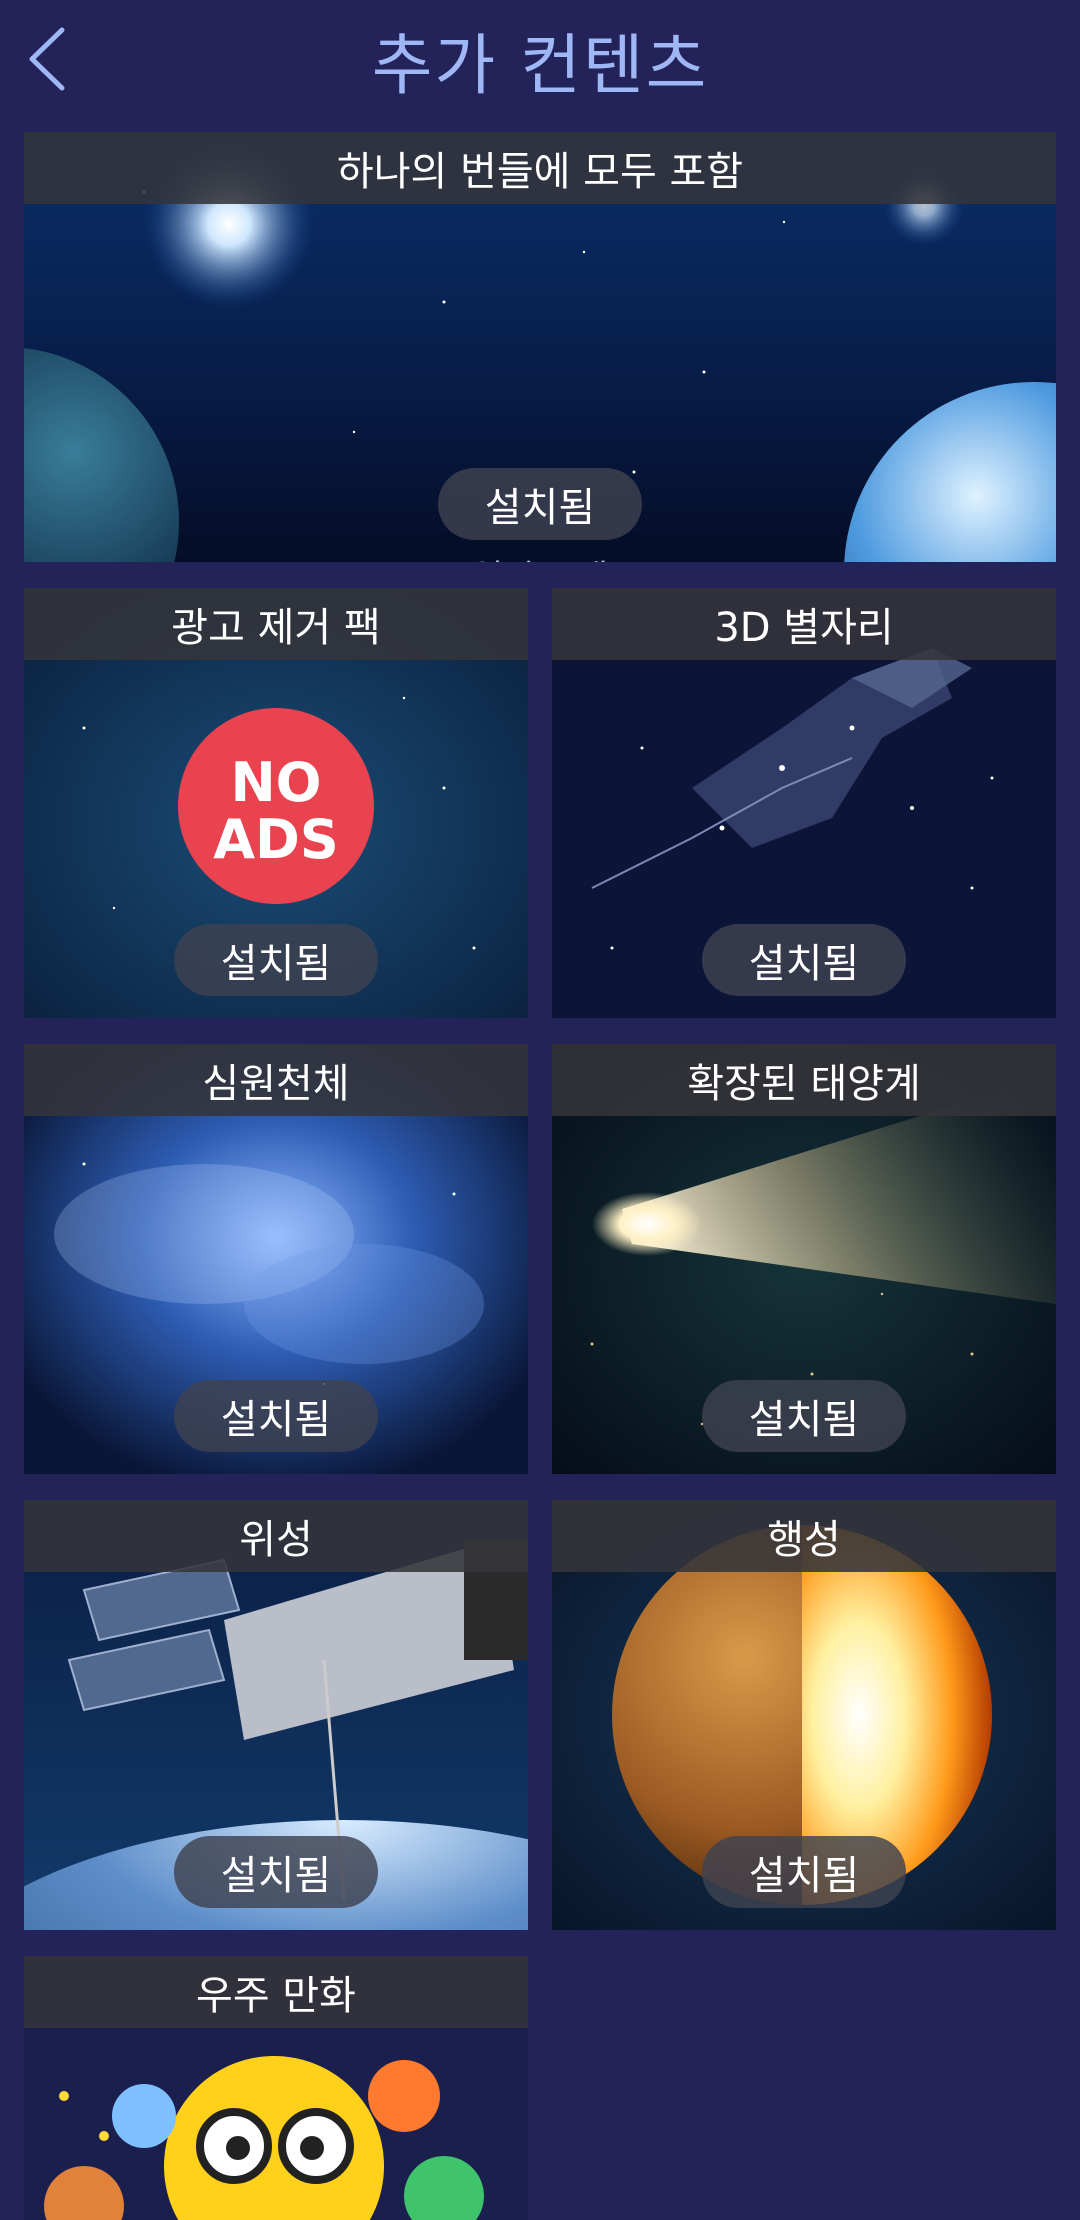  What do you see at coordinates (276, 1080) in the screenshot?
I see `pack-title: 심원천체` at bounding box center [276, 1080].